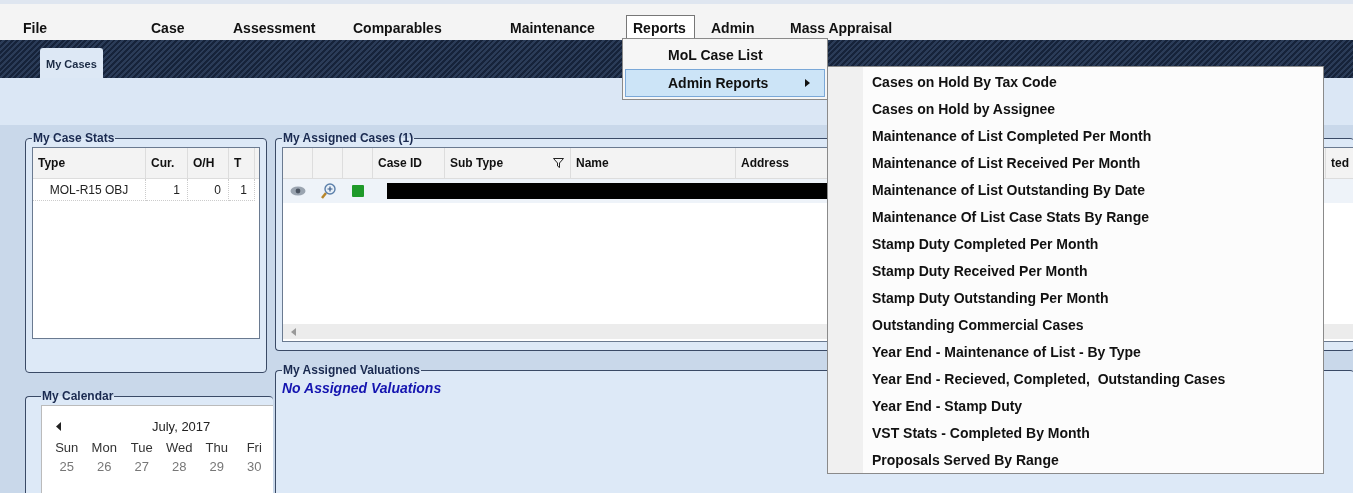 The width and height of the screenshot is (1353, 493). I want to click on magnifier-icon, so click(328, 191).